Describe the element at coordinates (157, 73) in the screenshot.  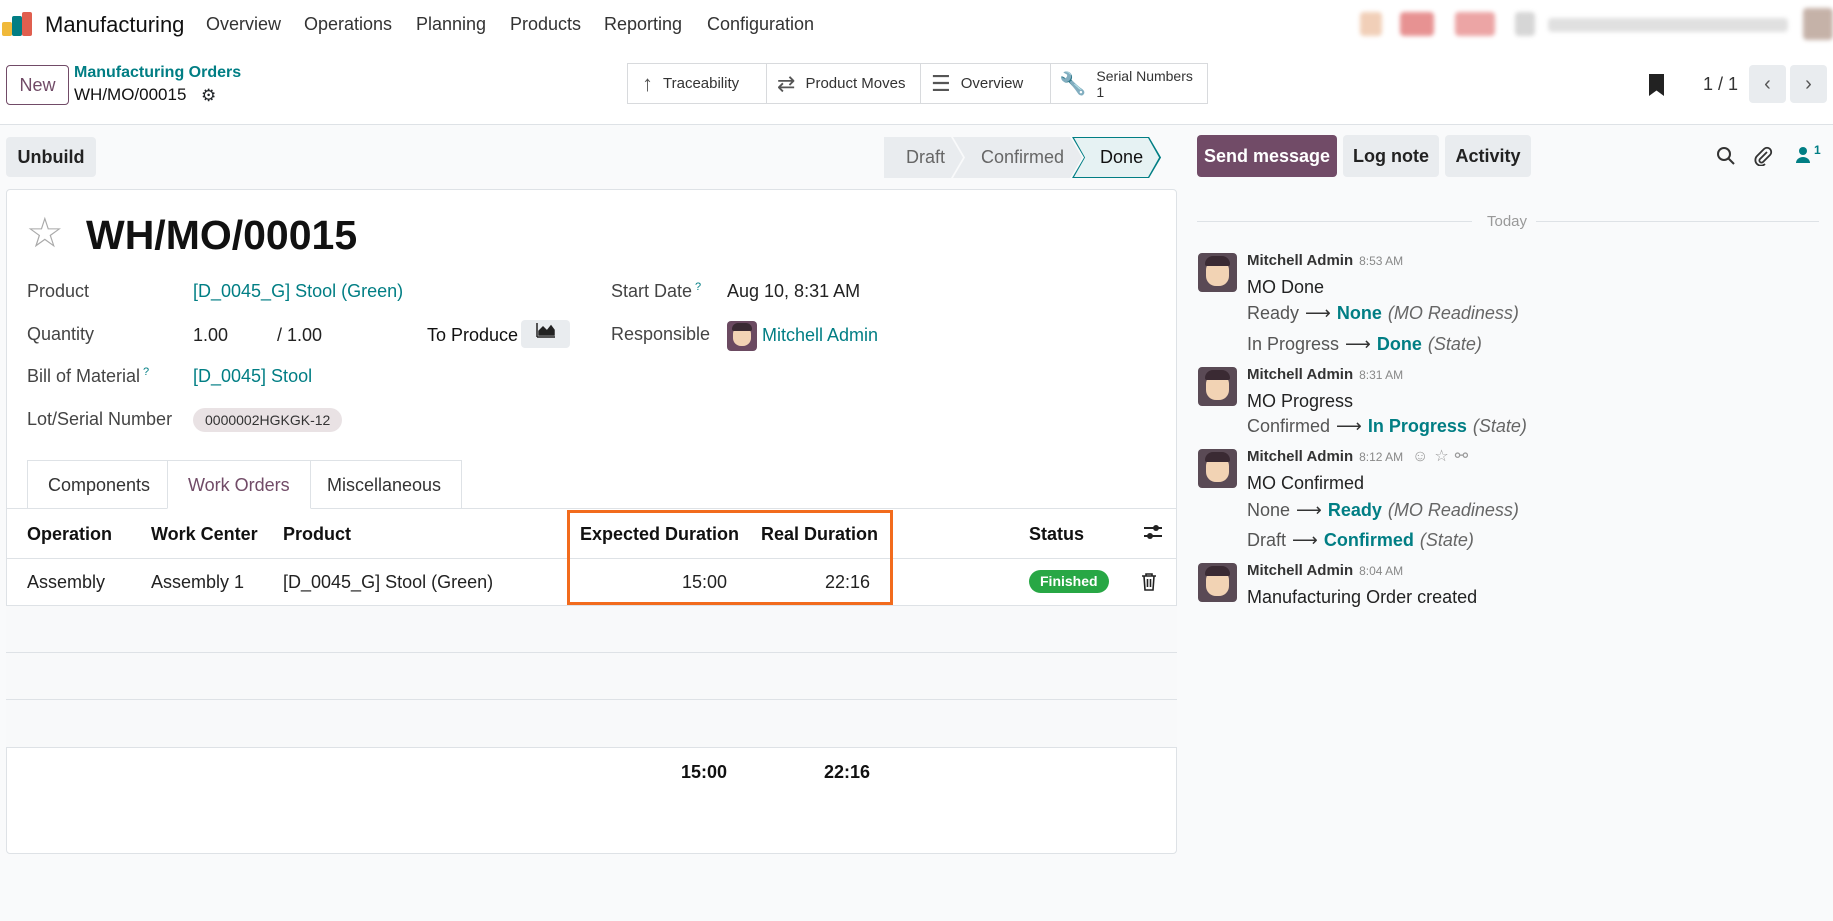
I see `breadcrumb-manufacturing-orders: Manufacturing Orders` at that location.